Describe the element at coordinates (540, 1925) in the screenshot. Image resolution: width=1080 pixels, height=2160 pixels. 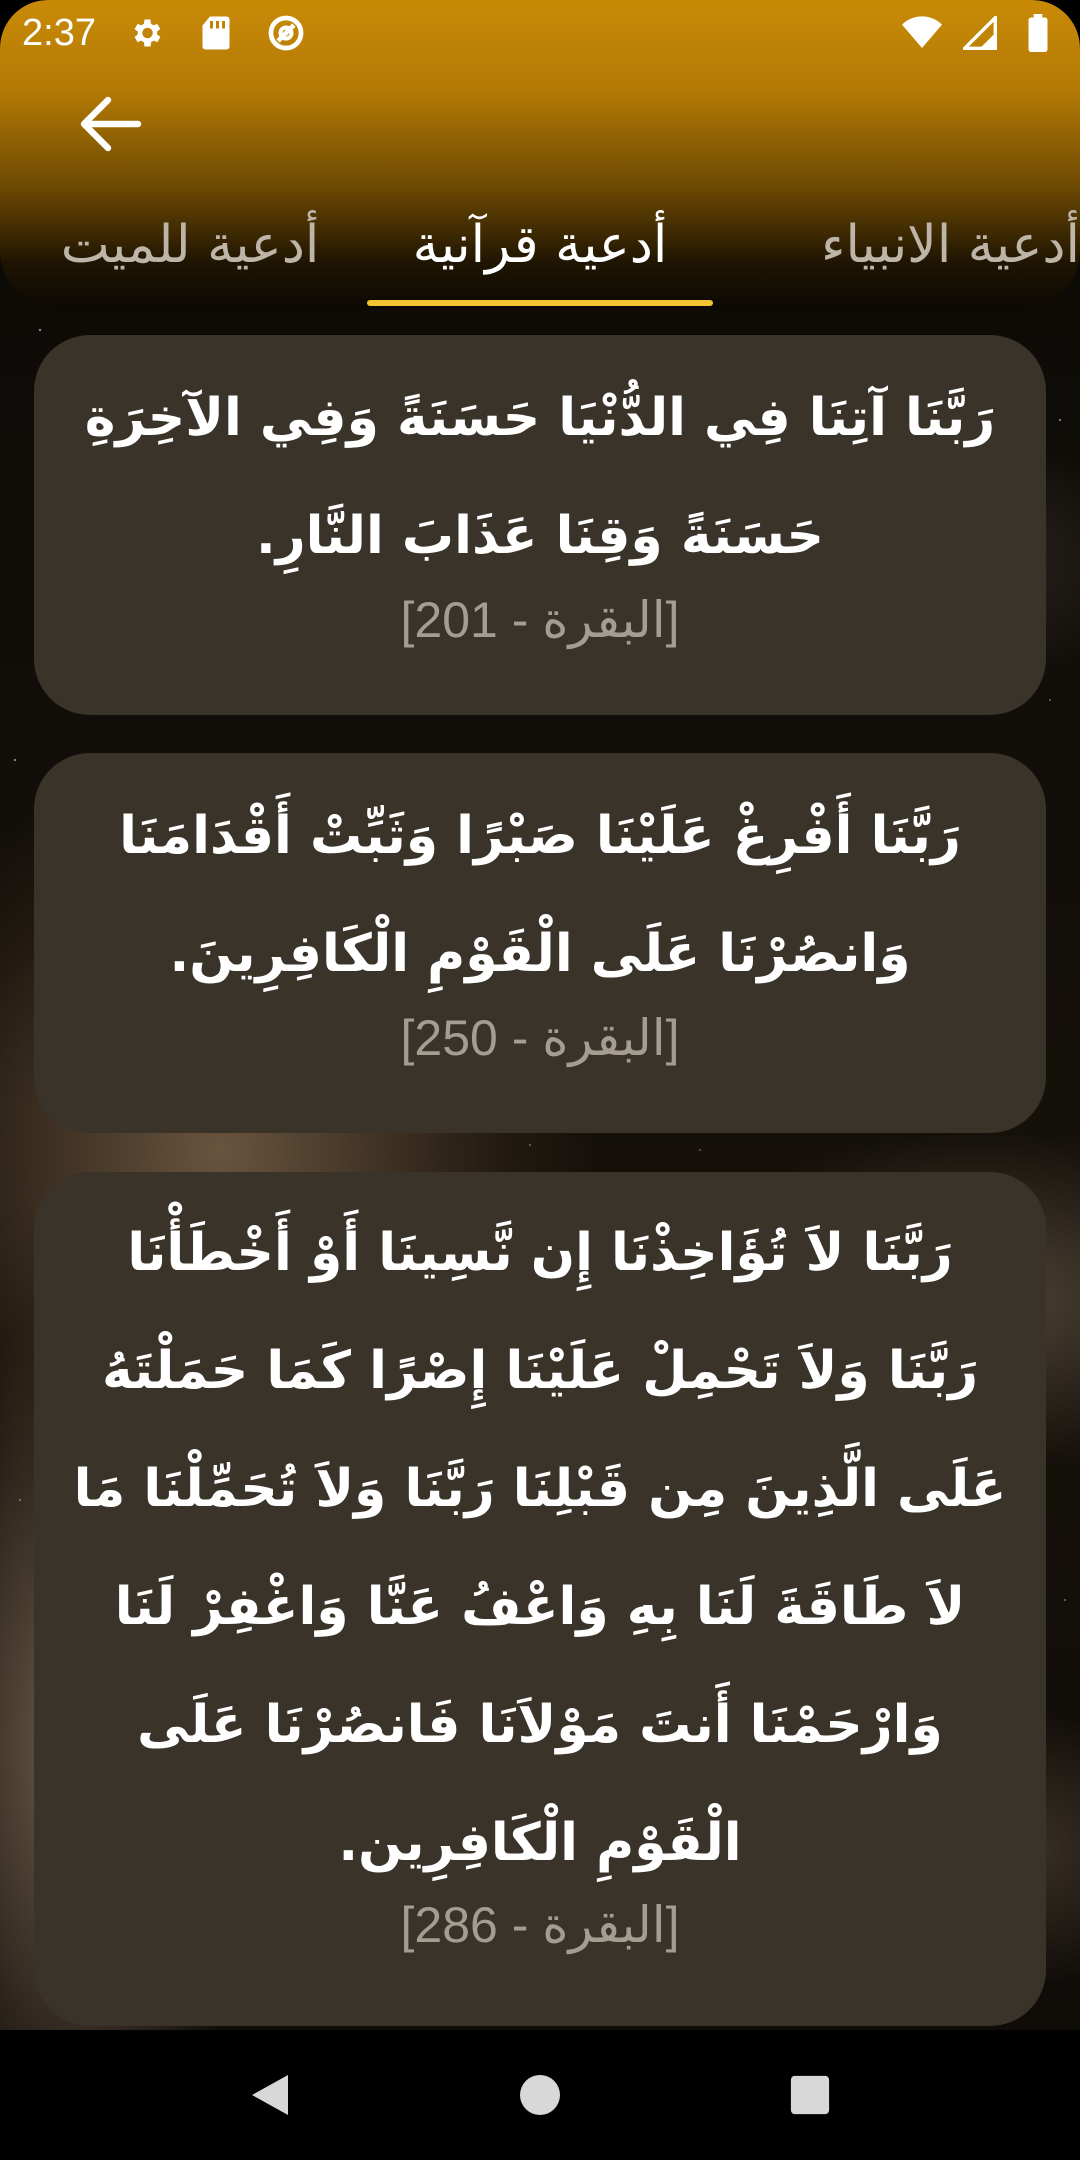
I see `dua-reference: [البقرة - 286]` at that location.